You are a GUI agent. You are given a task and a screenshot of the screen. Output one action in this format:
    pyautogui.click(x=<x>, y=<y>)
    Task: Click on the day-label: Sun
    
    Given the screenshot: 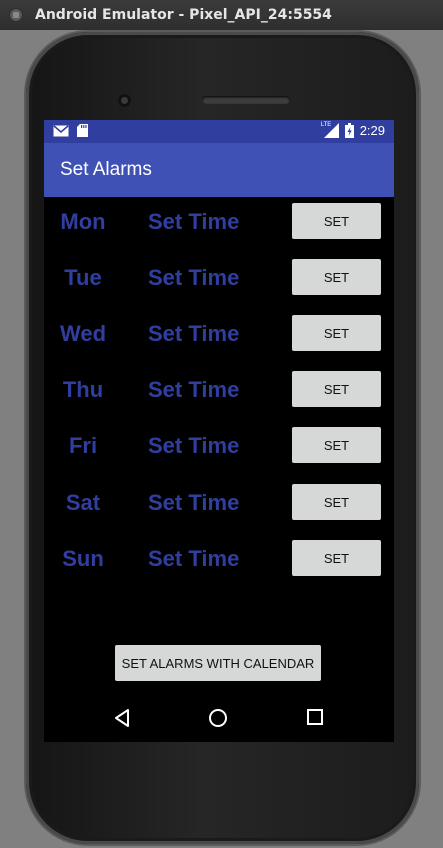 What is the action you would take?
    pyautogui.click(x=83, y=558)
    